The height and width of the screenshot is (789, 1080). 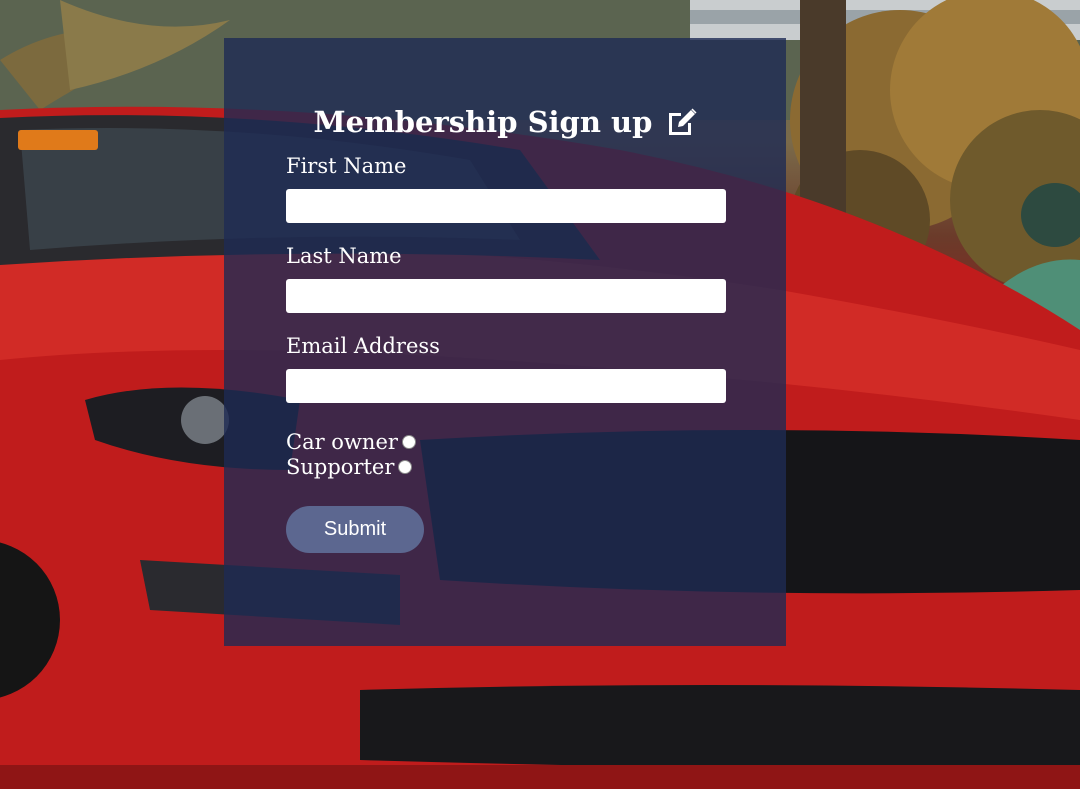 I want to click on radio-option-supporter: Supporter, so click(x=506, y=466).